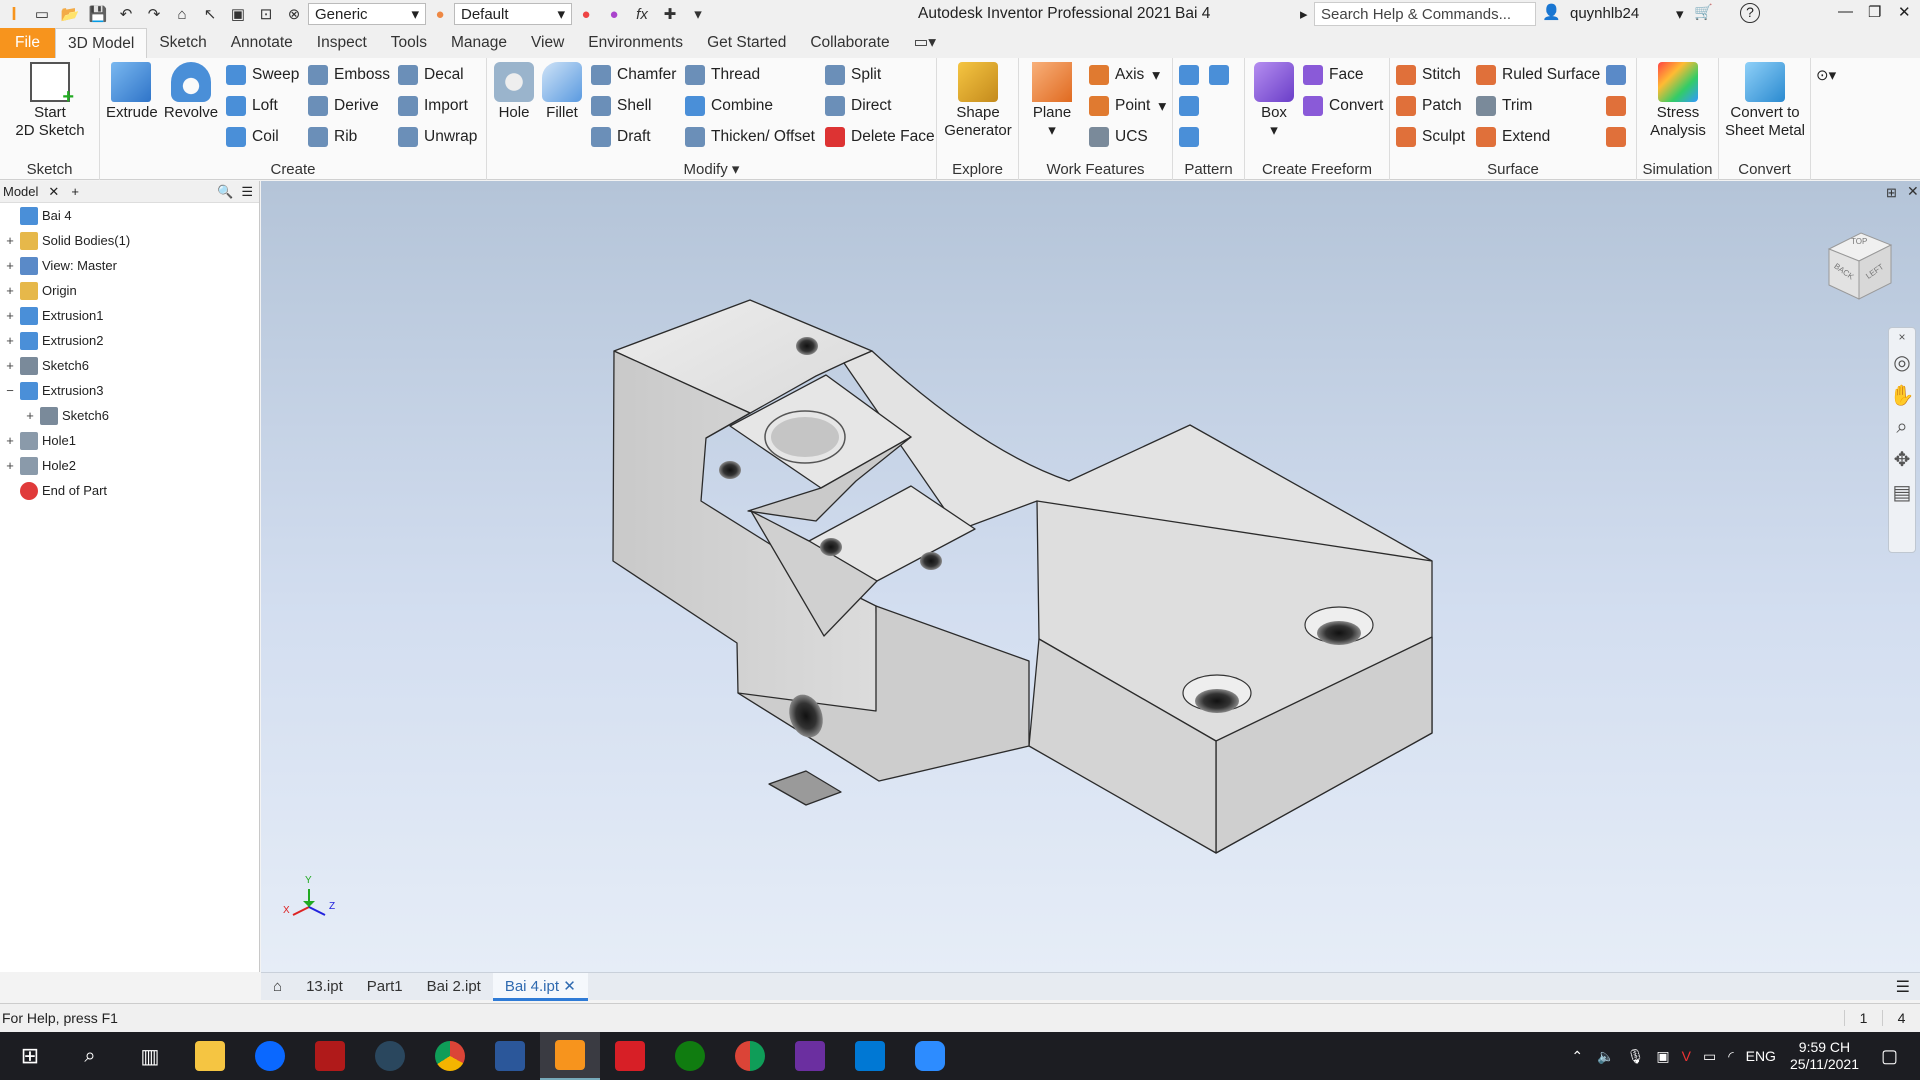 The width and height of the screenshot is (1920, 1080). What do you see at coordinates (30, 1056) in the screenshot?
I see `start-button: ⊞` at bounding box center [30, 1056].